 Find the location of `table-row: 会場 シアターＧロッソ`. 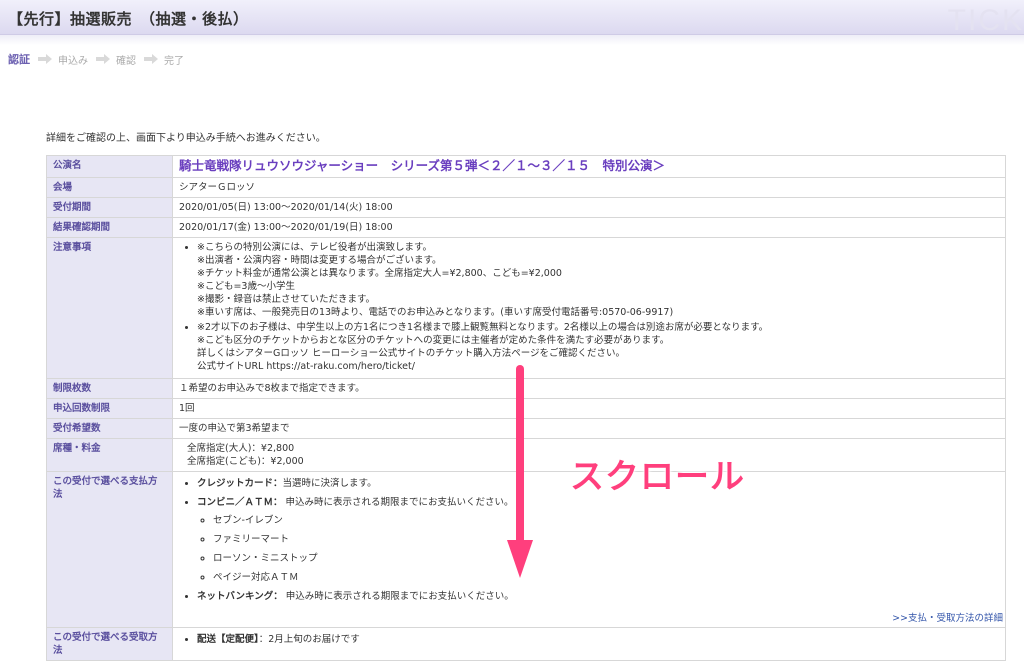

table-row: 会場 シアターＧロッソ is located at coordinates (526, 187).